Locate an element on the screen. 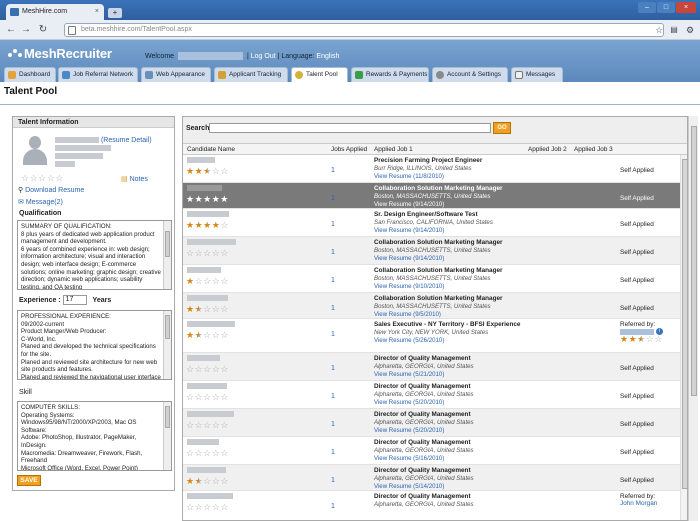 The width and height of the screenshot is (700, 521). candidate-rating: ★★★☆☆ is located at coordinates (207, 171).